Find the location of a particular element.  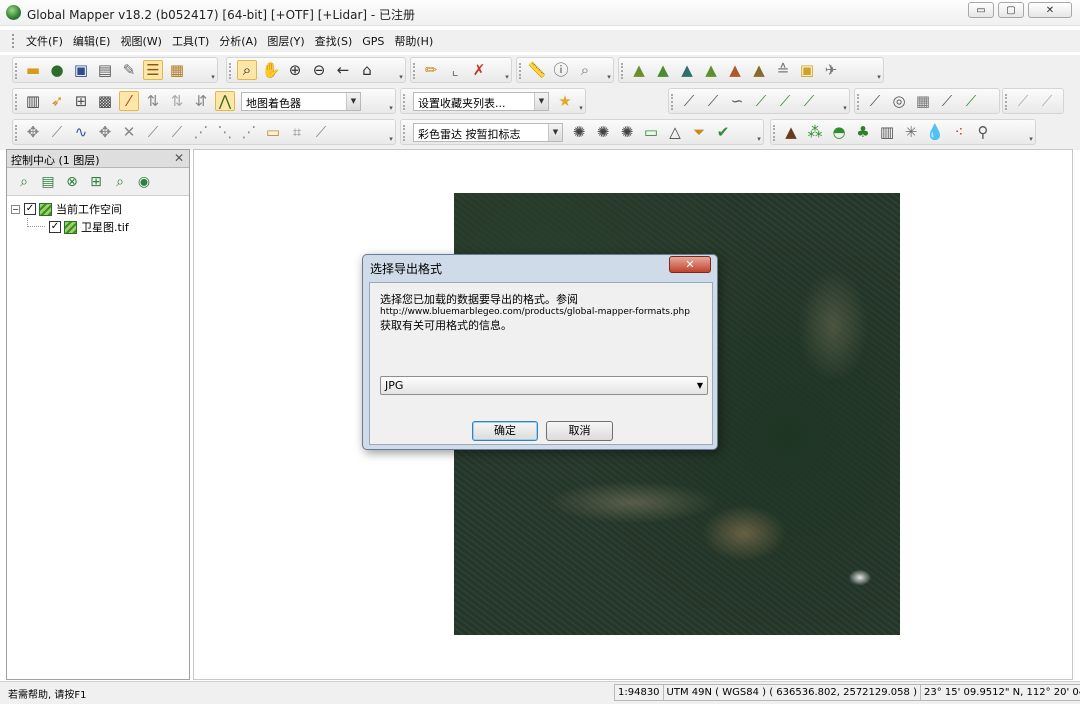

delete-x-icon: ✗ is located at coordinates (479, 70).